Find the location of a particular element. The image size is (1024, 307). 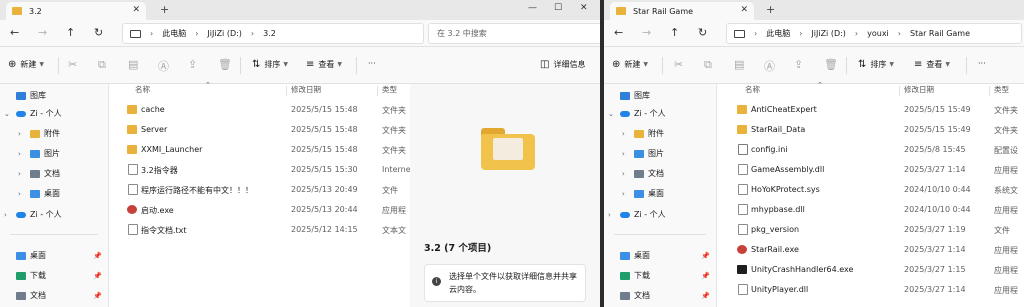

maximize-icon: ☐ is located at coordinates (558, 8).